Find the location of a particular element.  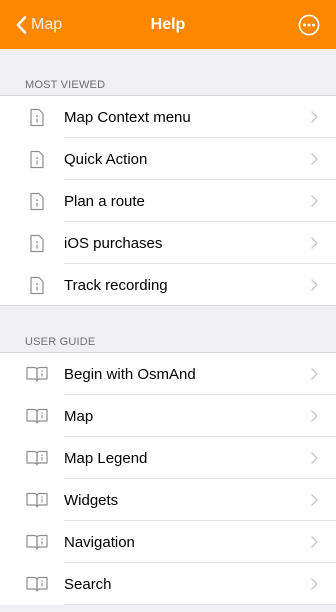

help-item-widgets: Widgets is located at coordinates (168, 500).